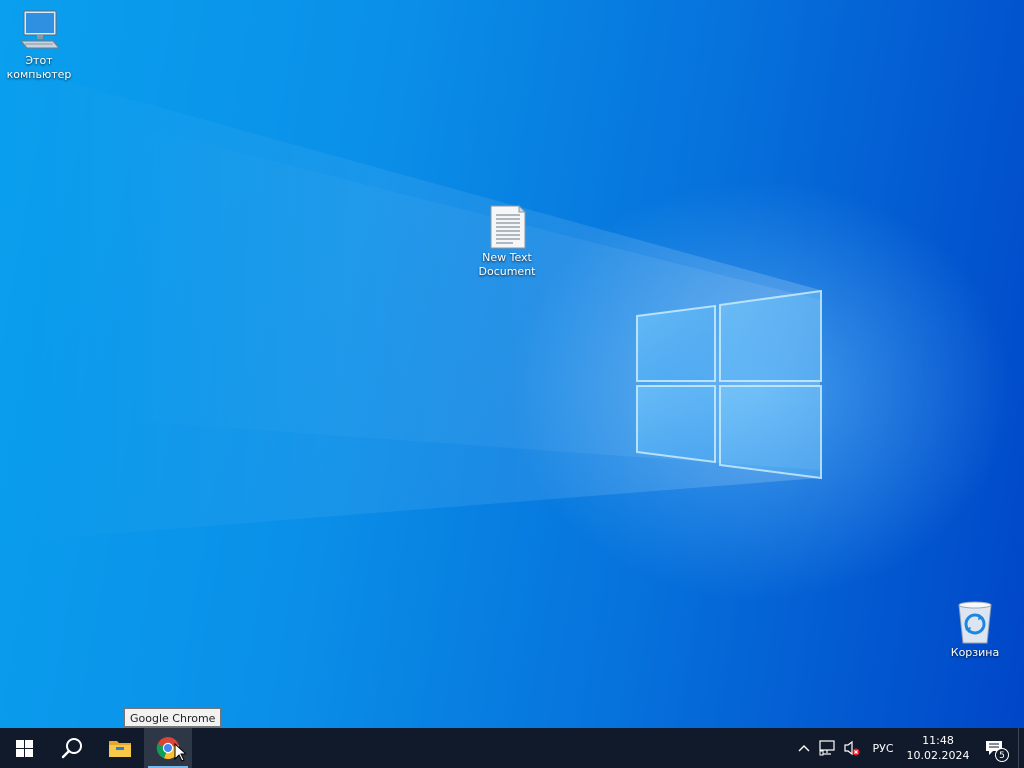  I want to click on desktop-icon-label: Этот компьютер, so click(39, 67).